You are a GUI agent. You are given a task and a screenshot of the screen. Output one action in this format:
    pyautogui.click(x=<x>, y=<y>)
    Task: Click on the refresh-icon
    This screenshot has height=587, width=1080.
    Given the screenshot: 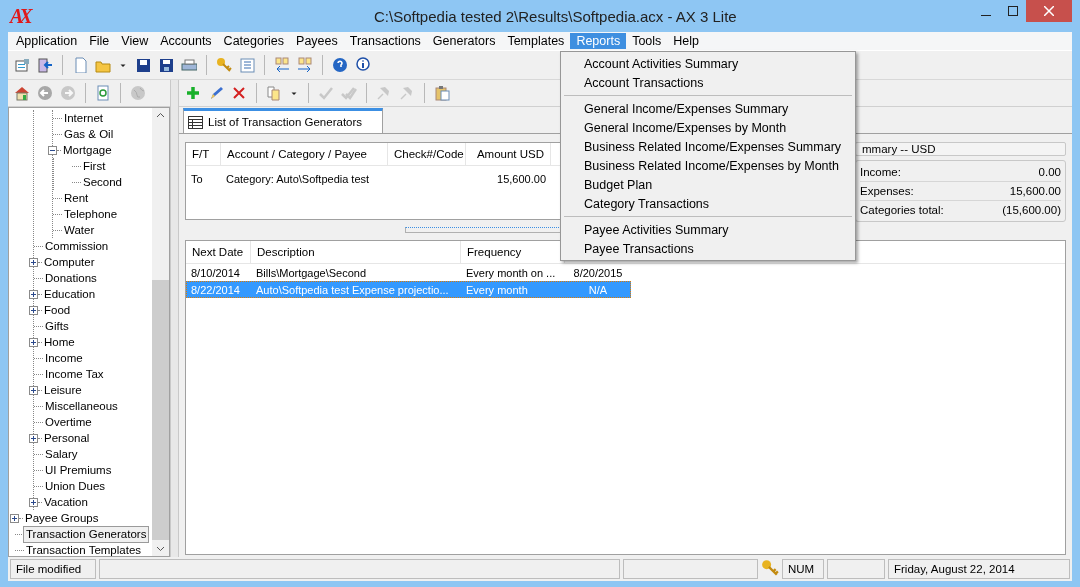 What is the action you would take?
    pyautogui.click(x=103, y=93)
    